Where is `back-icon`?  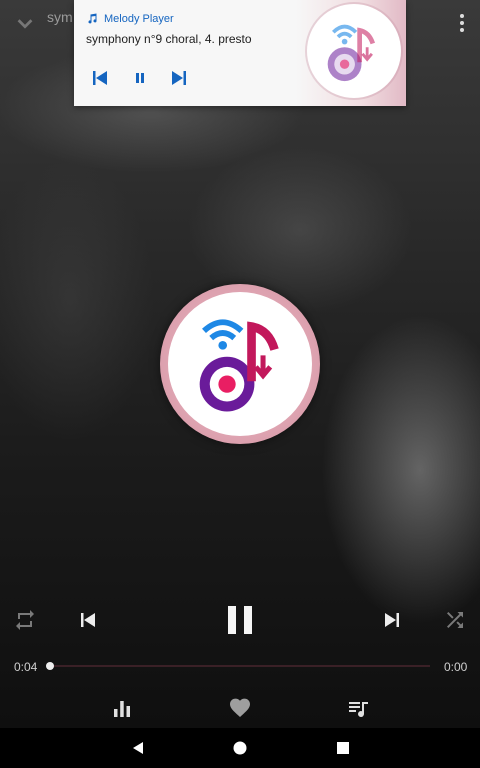
back-icon is located at coordinates (138, 748).